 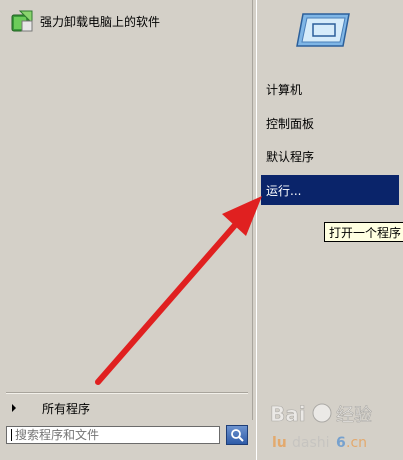 What do you see at coordinates (284, 89) in the screenshot?
I see `menu-item-label: 计算机` at bounding box center [284, 89].